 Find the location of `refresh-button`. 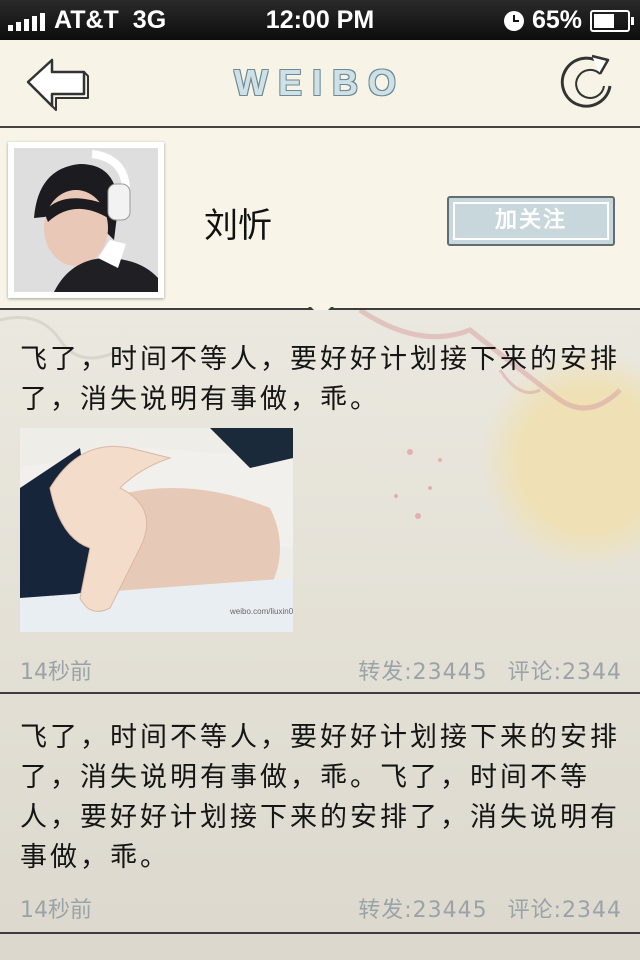

refresh-button is located at coordinates (588, 82).